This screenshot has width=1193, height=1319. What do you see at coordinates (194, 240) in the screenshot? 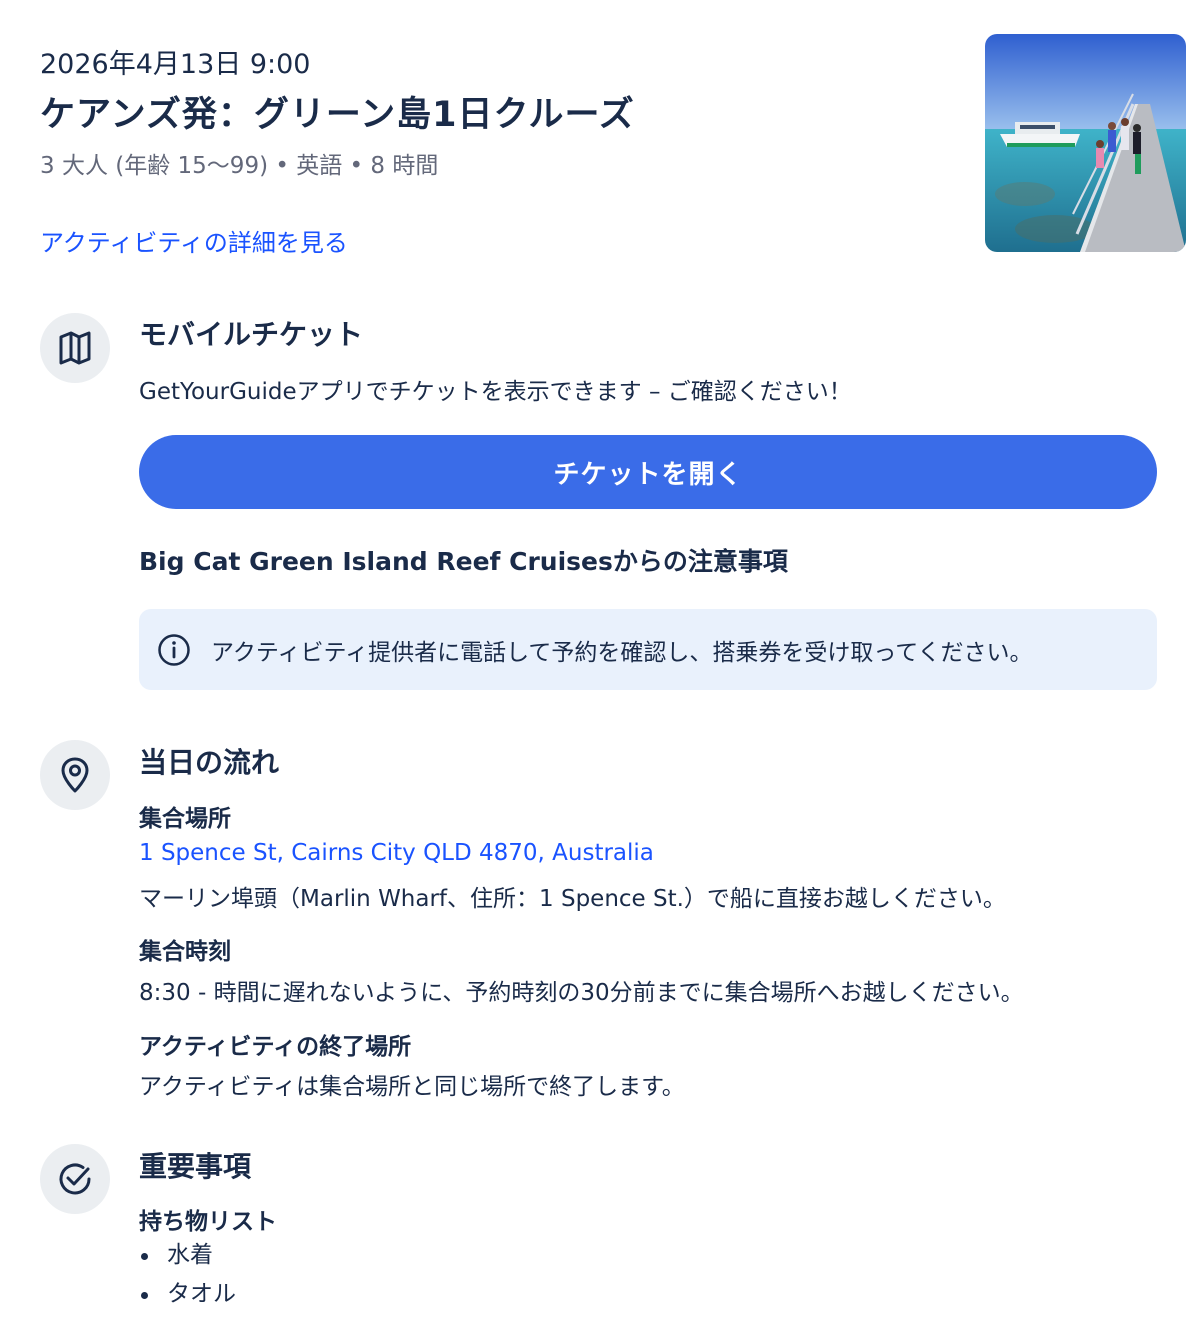
I see `activity-details-link: アクティビティの詳細を見る` at bounding box center [194, 240].